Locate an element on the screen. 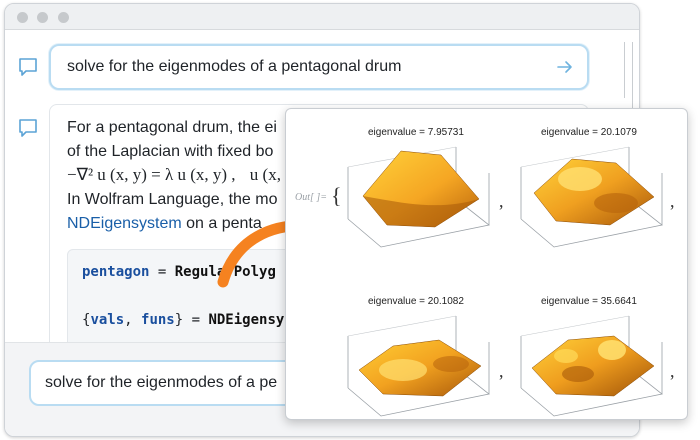 The image size is (700, 440). code-variable: funs is located at coordinates (158, 320).